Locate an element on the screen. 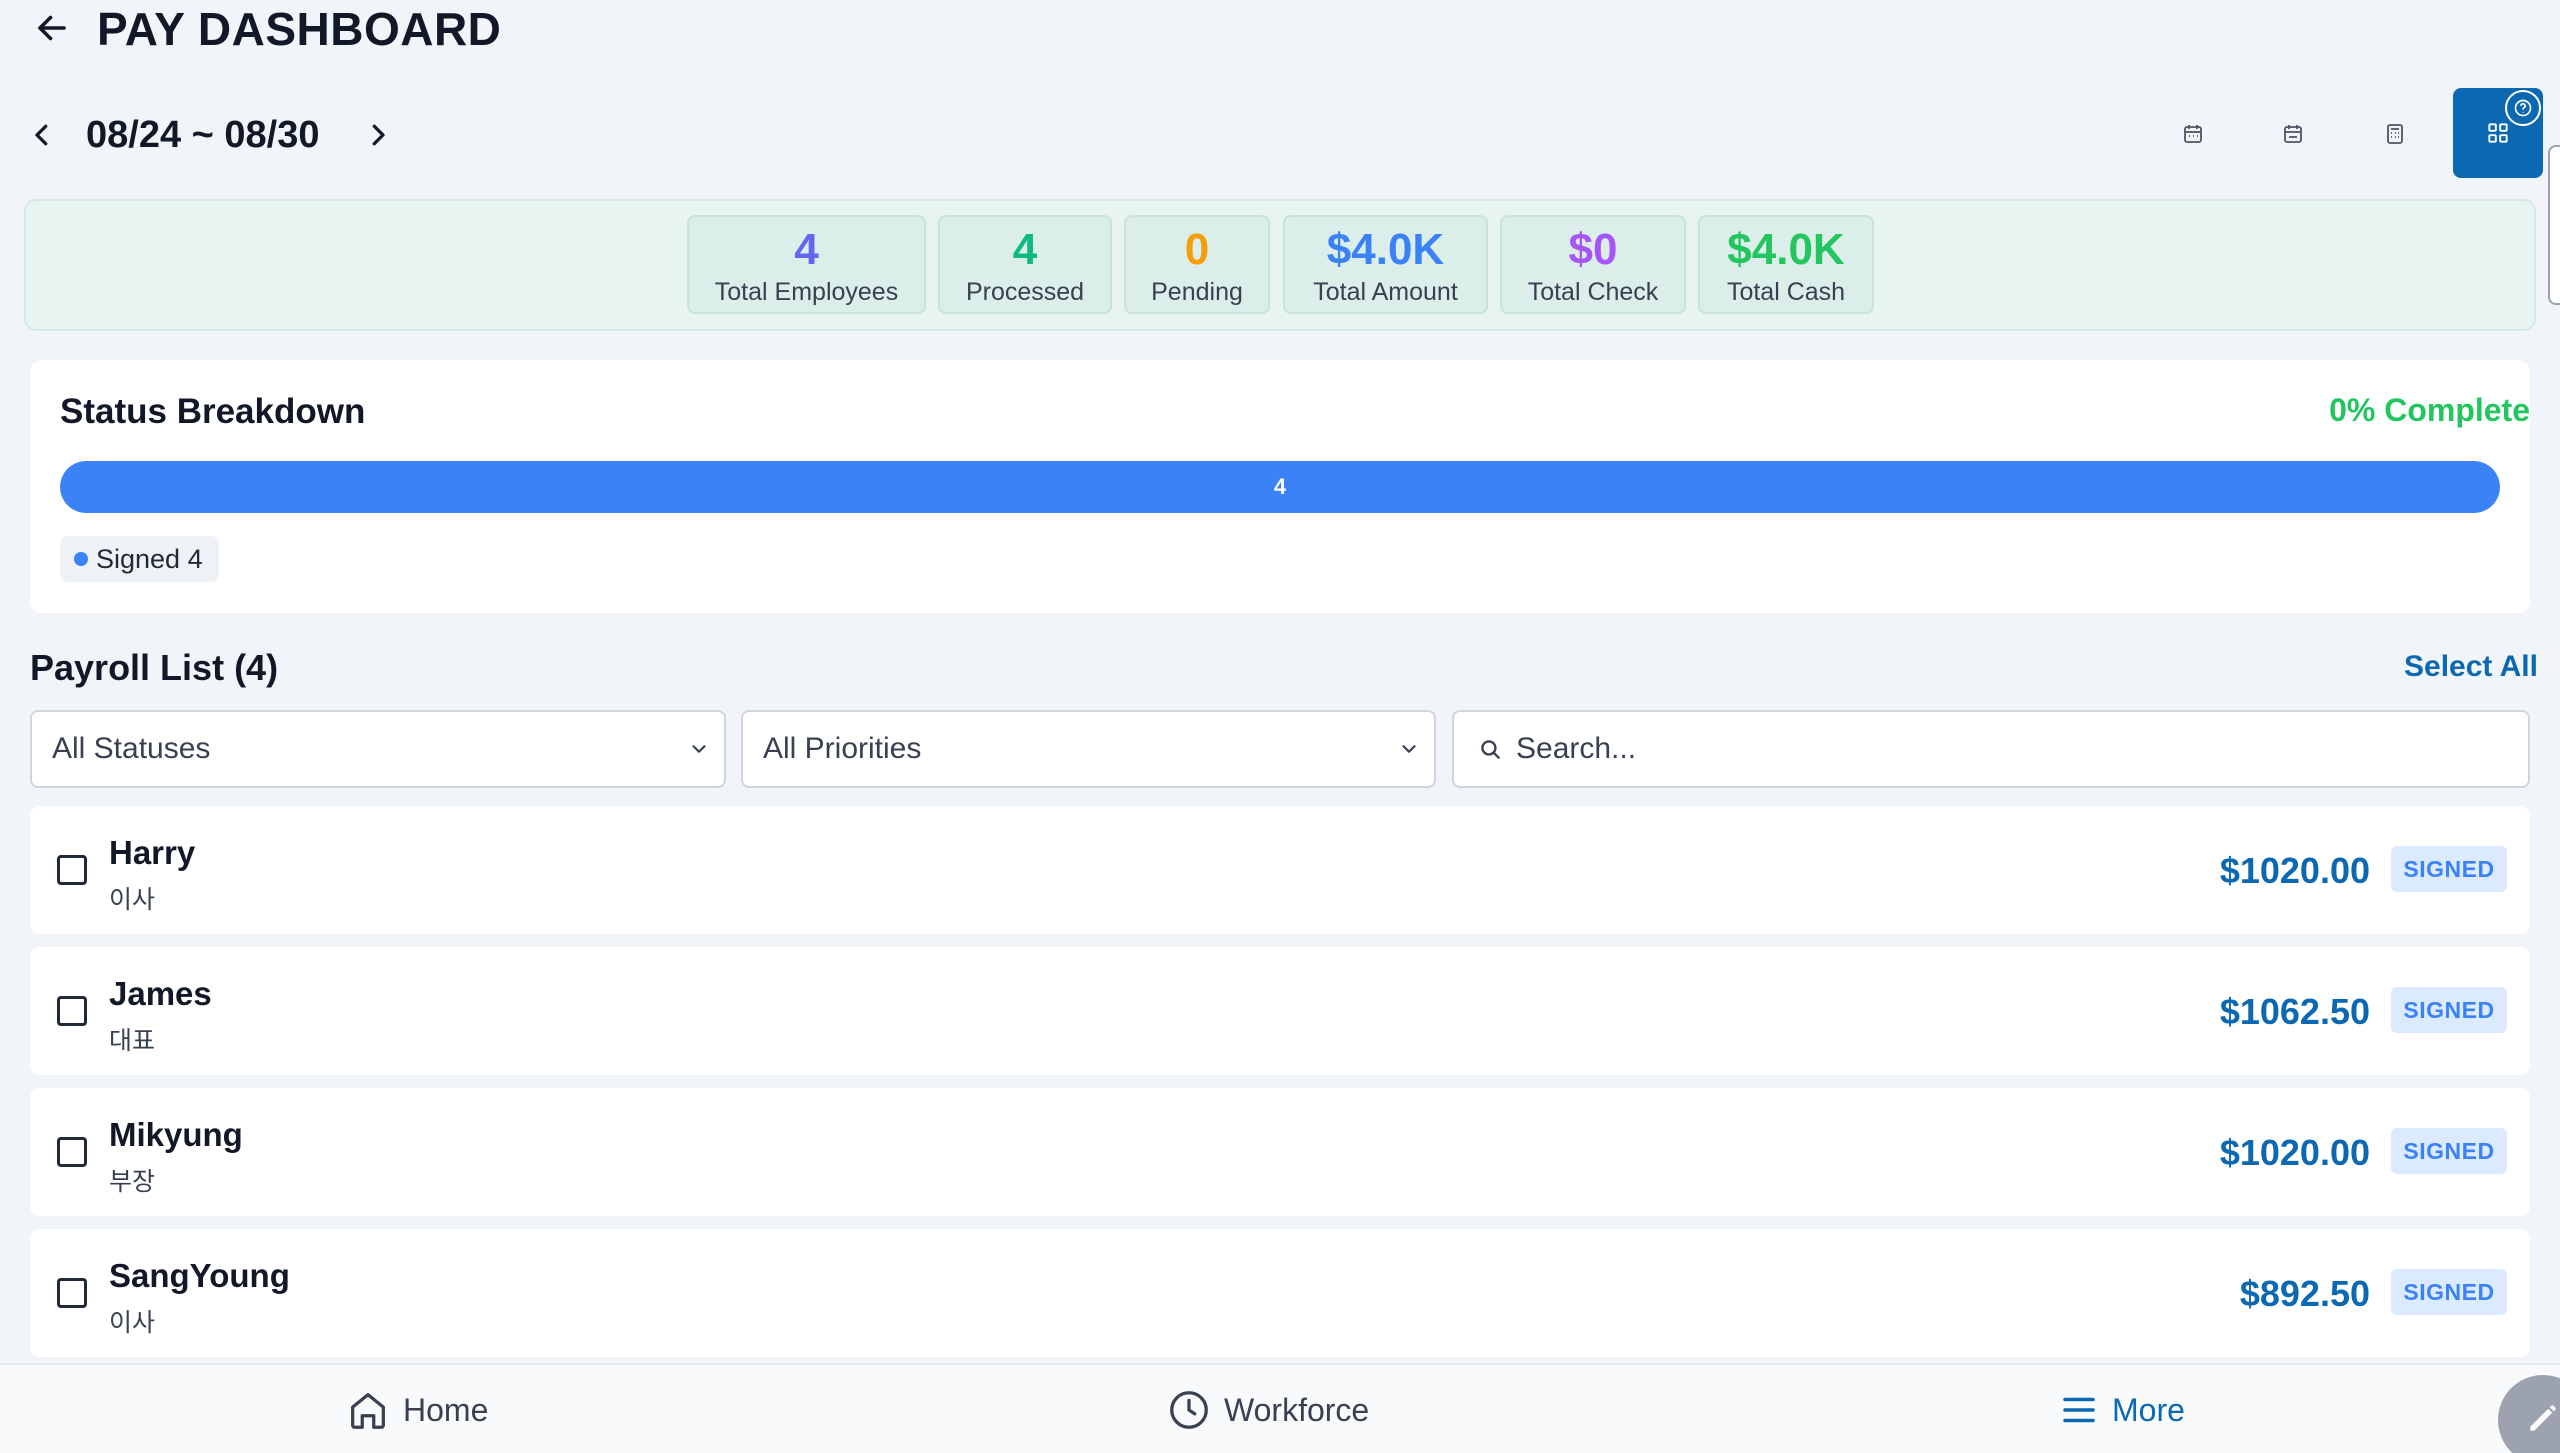 The image size is (2560, 1453). page-title: PAY DASHBOARD is located at coordinates (299, 29).